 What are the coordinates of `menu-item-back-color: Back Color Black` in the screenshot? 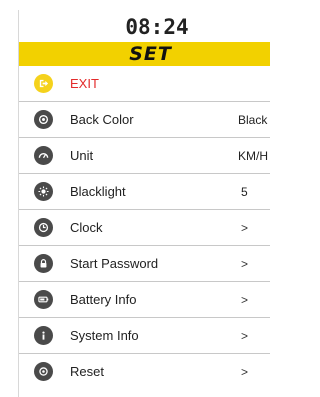 It's located at (144, 120).